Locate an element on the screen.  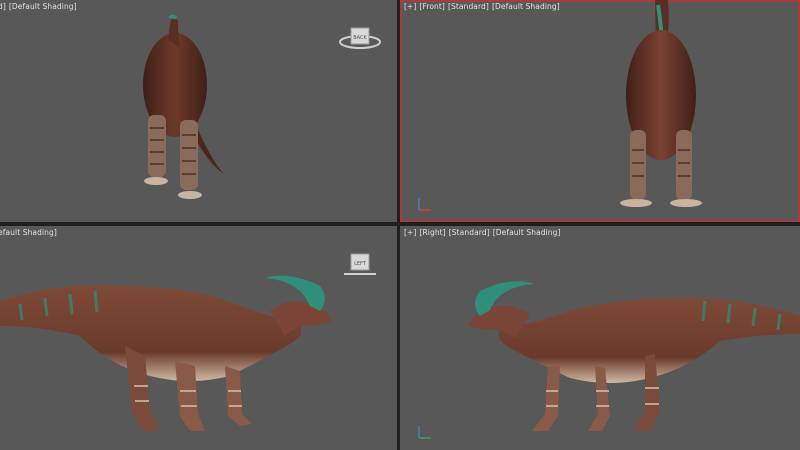
dinosaur-front-view is located at coordinates (661, 103).